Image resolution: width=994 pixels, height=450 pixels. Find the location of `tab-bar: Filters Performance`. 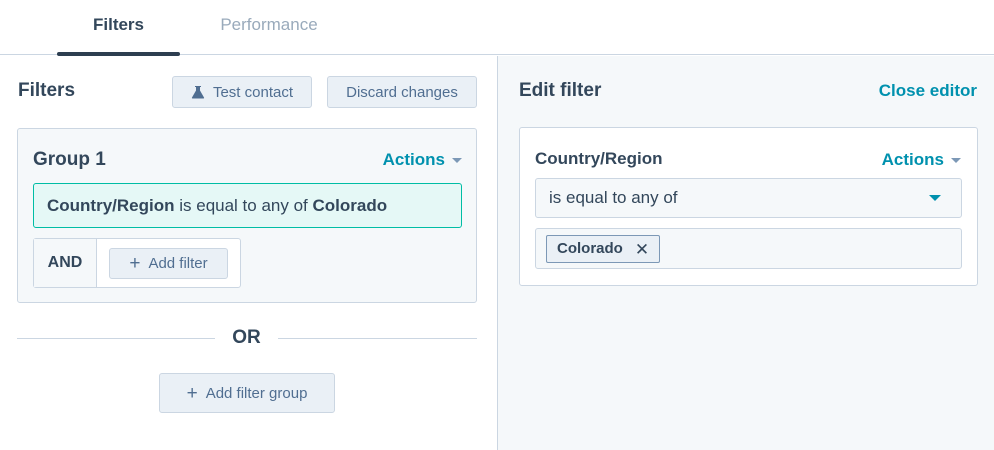

tab-bar: Filters Performance is located at coordinates (497, 28).